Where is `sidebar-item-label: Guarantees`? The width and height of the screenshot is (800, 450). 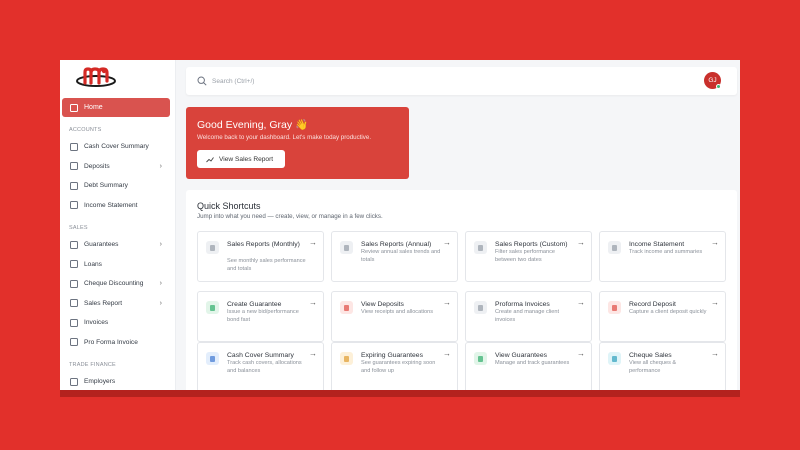
sidebar-item-label: Guarantees is located at coordinates (101, 245).